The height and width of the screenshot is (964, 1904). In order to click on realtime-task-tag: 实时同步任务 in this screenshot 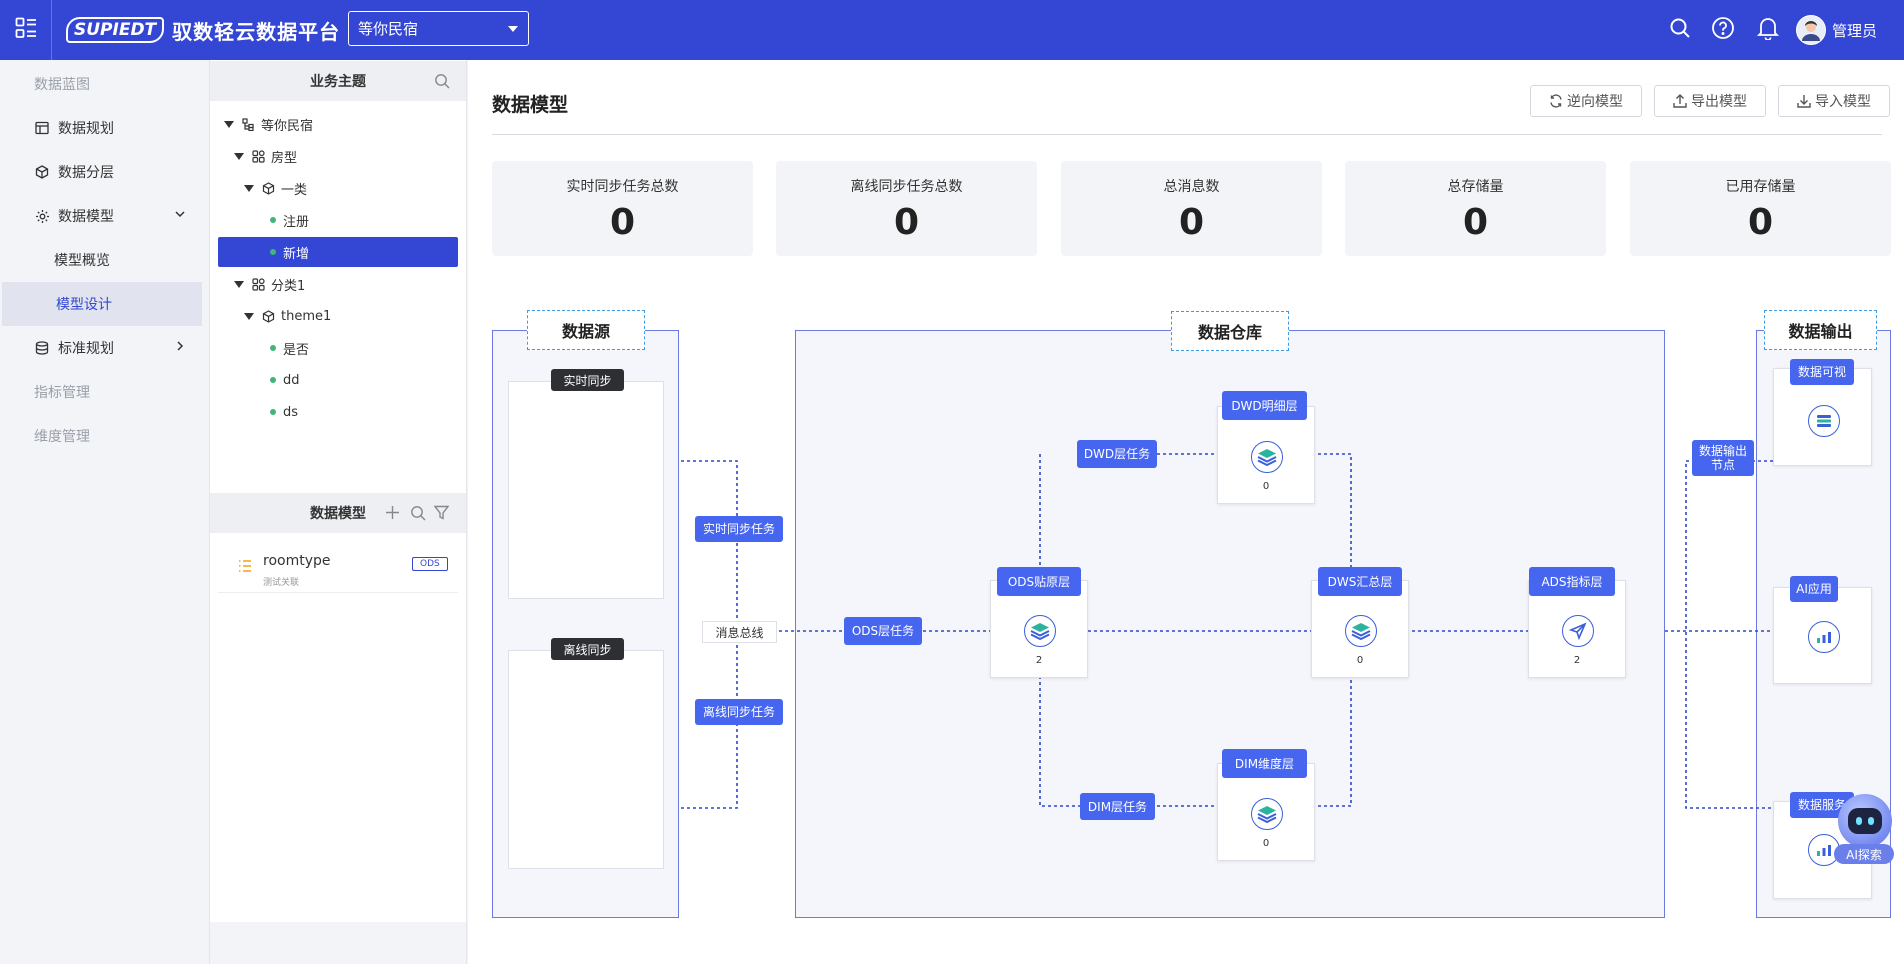, I will do `click(739, 529)`.